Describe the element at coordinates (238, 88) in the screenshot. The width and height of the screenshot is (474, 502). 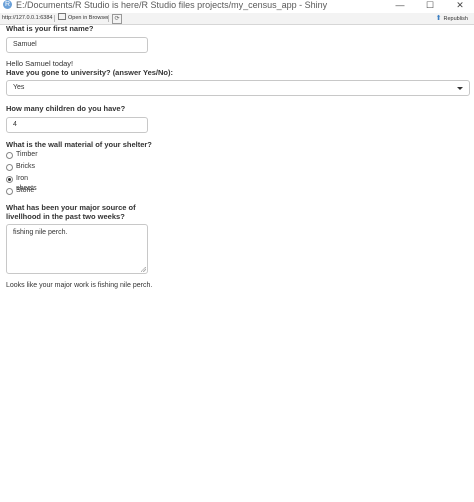
I see `university-select: Yes` at that location.